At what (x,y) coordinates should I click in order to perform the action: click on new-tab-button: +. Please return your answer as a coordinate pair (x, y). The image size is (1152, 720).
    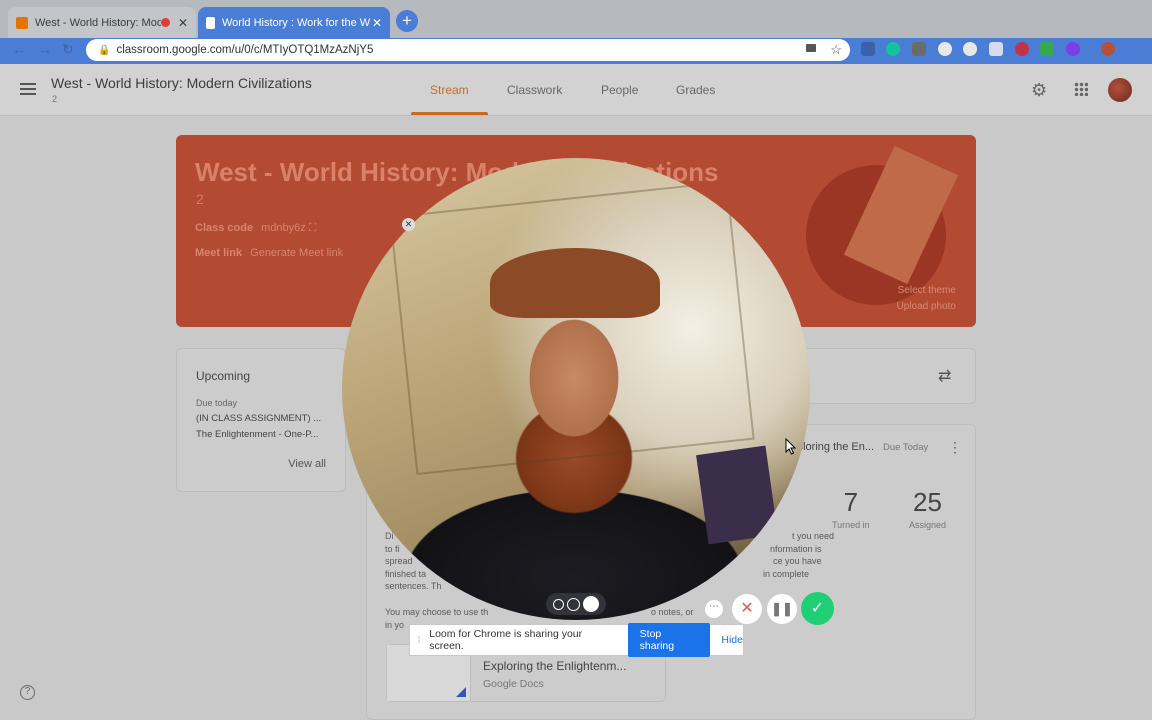
    Looking at the image, I should click on (407, 21).